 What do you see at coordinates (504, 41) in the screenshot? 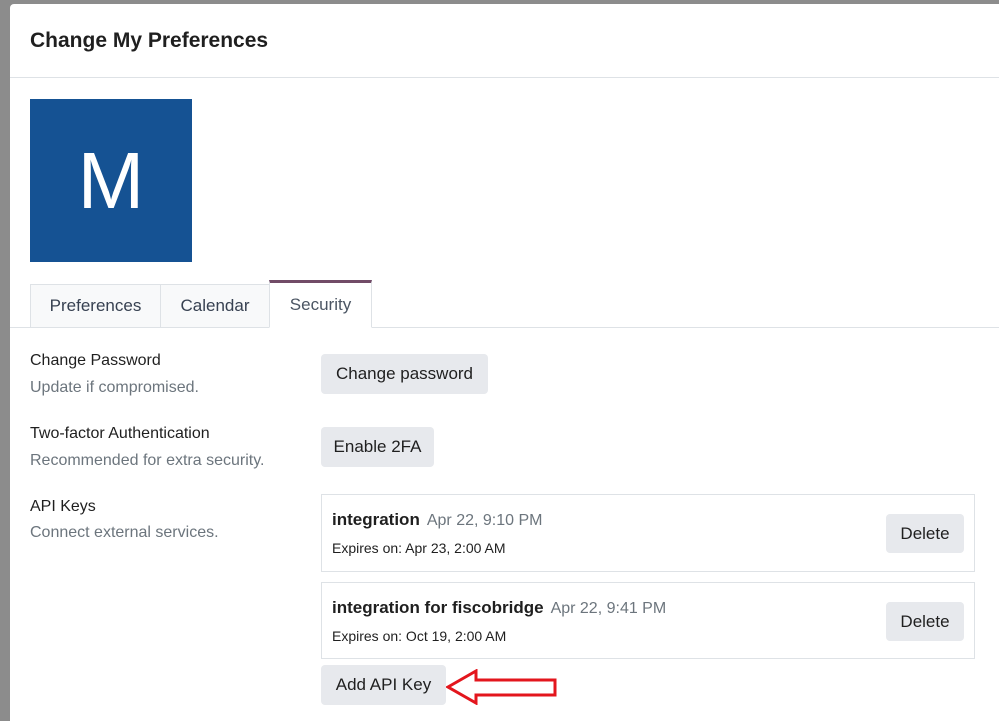
I see `dialog-header: Change My Preferences` at bounding box center [504, 41].